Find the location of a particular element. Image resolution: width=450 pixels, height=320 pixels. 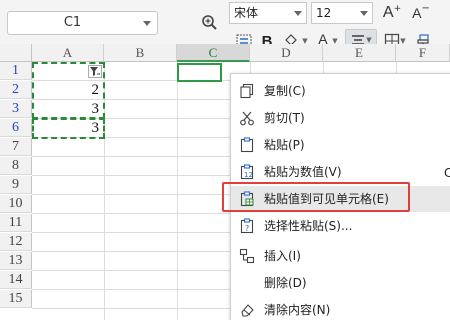

menu-item-paste: 粘贴(P) is located at coordinates (340, 145).